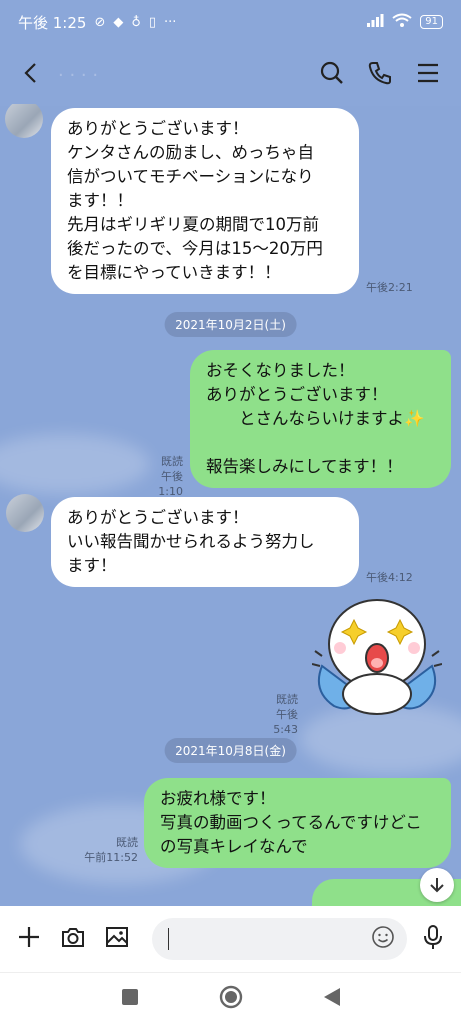 This screenshot has height=1024, width=461. Describe the element at coordinates (100, 22) in the screenshot. I see `muted-icon: ⊘` at that location.